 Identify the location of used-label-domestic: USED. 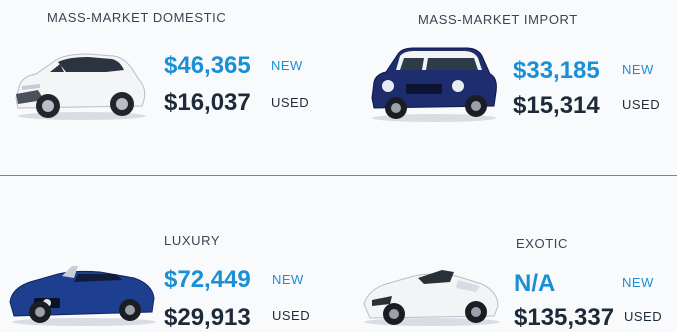
(290, 102).